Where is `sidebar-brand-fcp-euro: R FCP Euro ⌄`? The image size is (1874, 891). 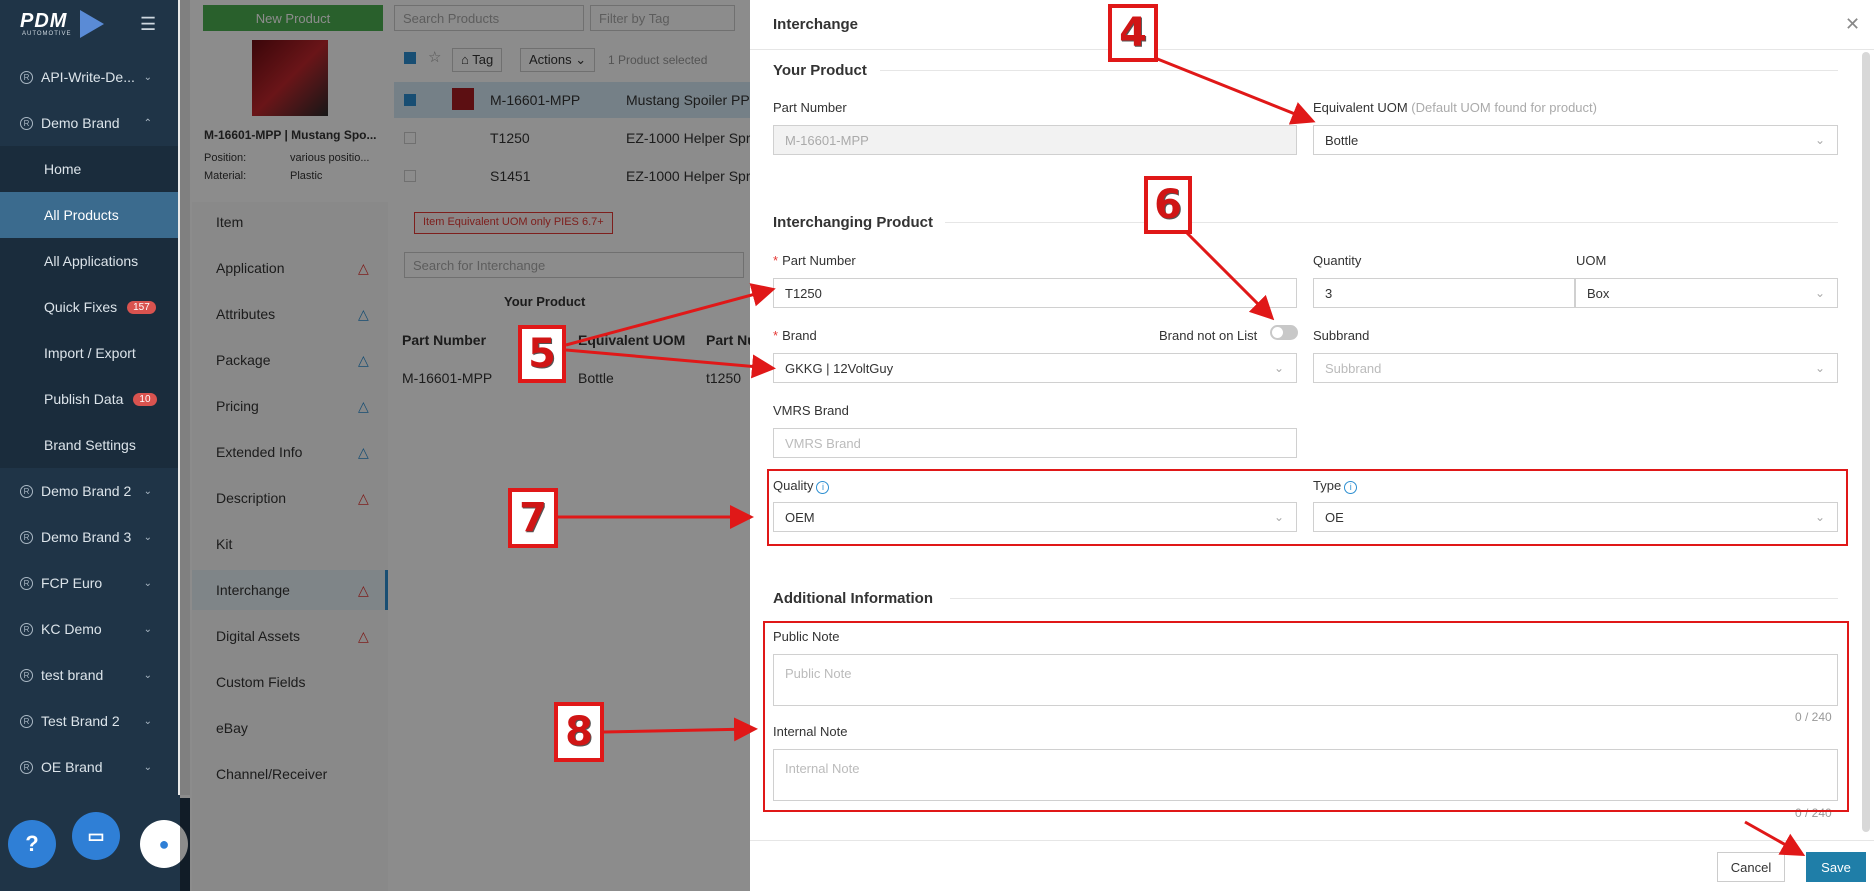
sidebar-brand-fcp-euro: R FCP Euro ⌄ is located at coordinates (90, 583).